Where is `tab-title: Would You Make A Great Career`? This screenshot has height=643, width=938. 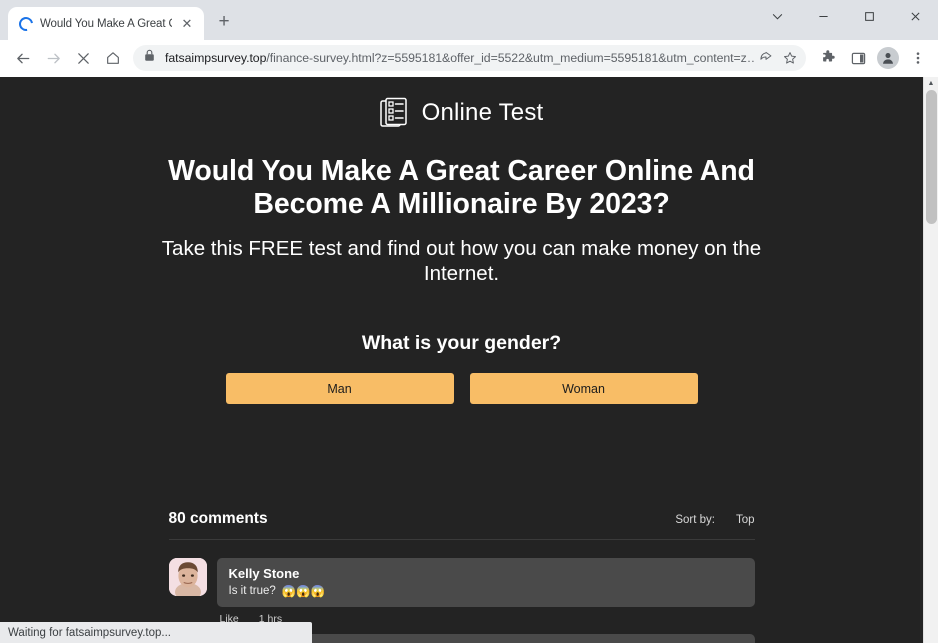 tab-title: Would You Make A Great Career is located at coordinates (106, 23).